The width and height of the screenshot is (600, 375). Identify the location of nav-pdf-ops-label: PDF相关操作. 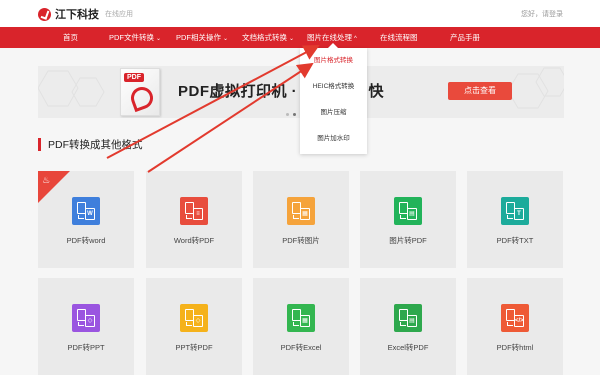
(198, 37).